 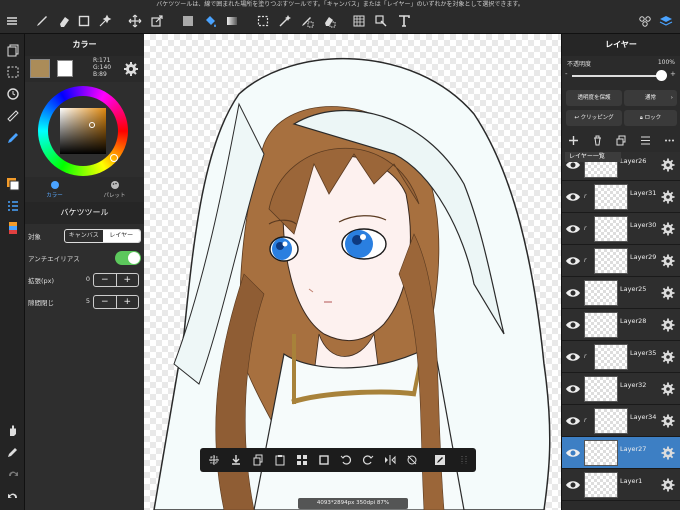 What do you see at coordinates (324, 460) in the screenshot?
I see `frame-icon` at bounding box center [324, 460].